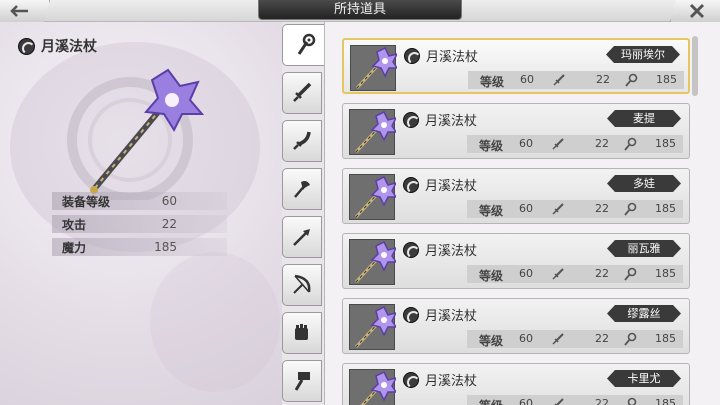 The image size is (720, 405). I want to click on stat-label: 魔力, so click(74, 247).